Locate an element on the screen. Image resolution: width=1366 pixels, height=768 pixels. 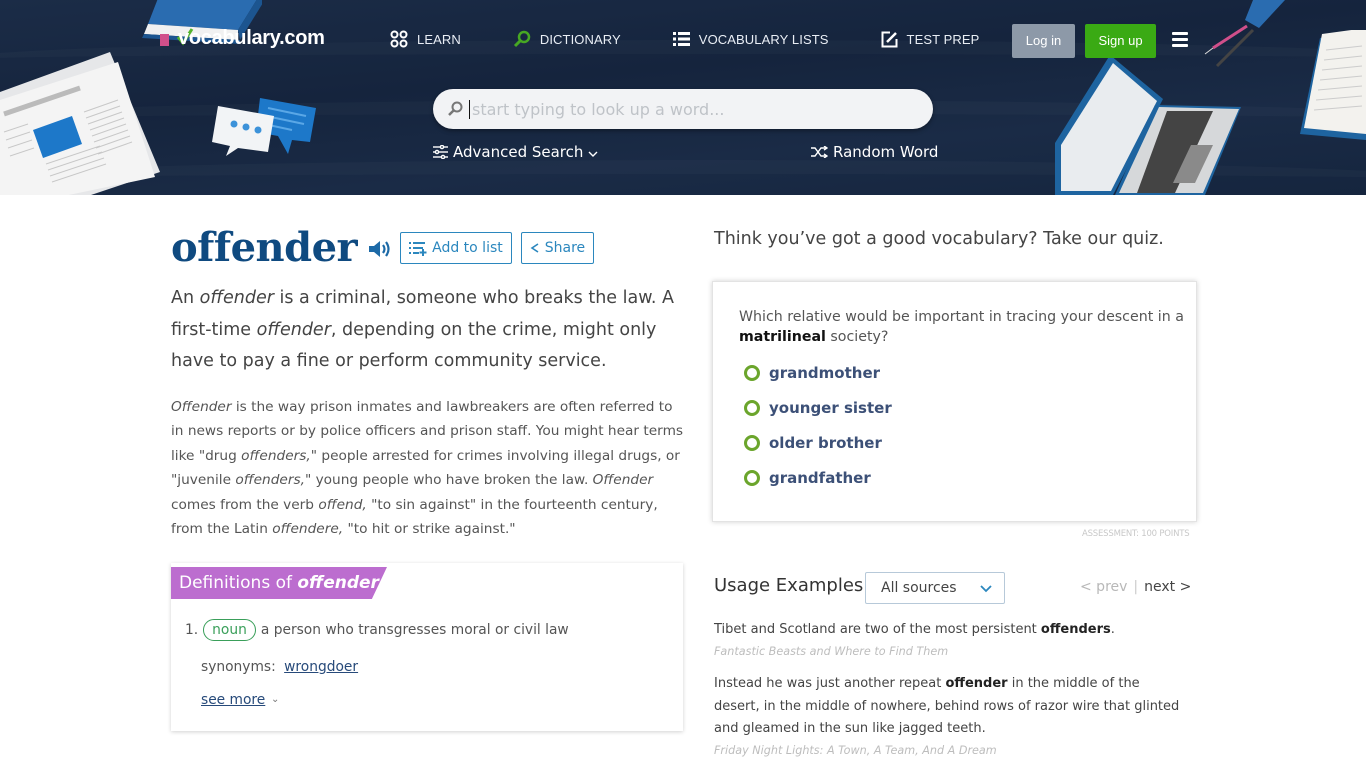
synonyms-line: synonyms: wrongdoer is located at coordinates (279, 667).